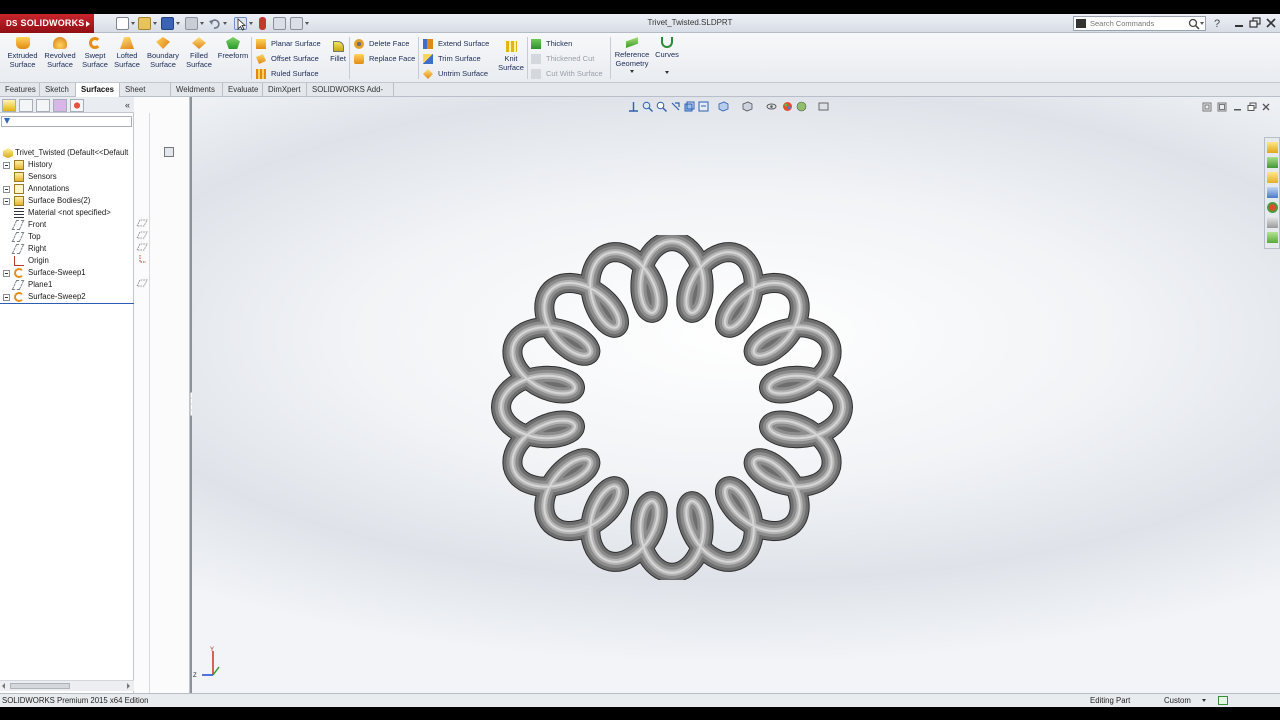  Describe the element at coordinates (167, 23) in the screenshot. I see `save-icon` at that location.